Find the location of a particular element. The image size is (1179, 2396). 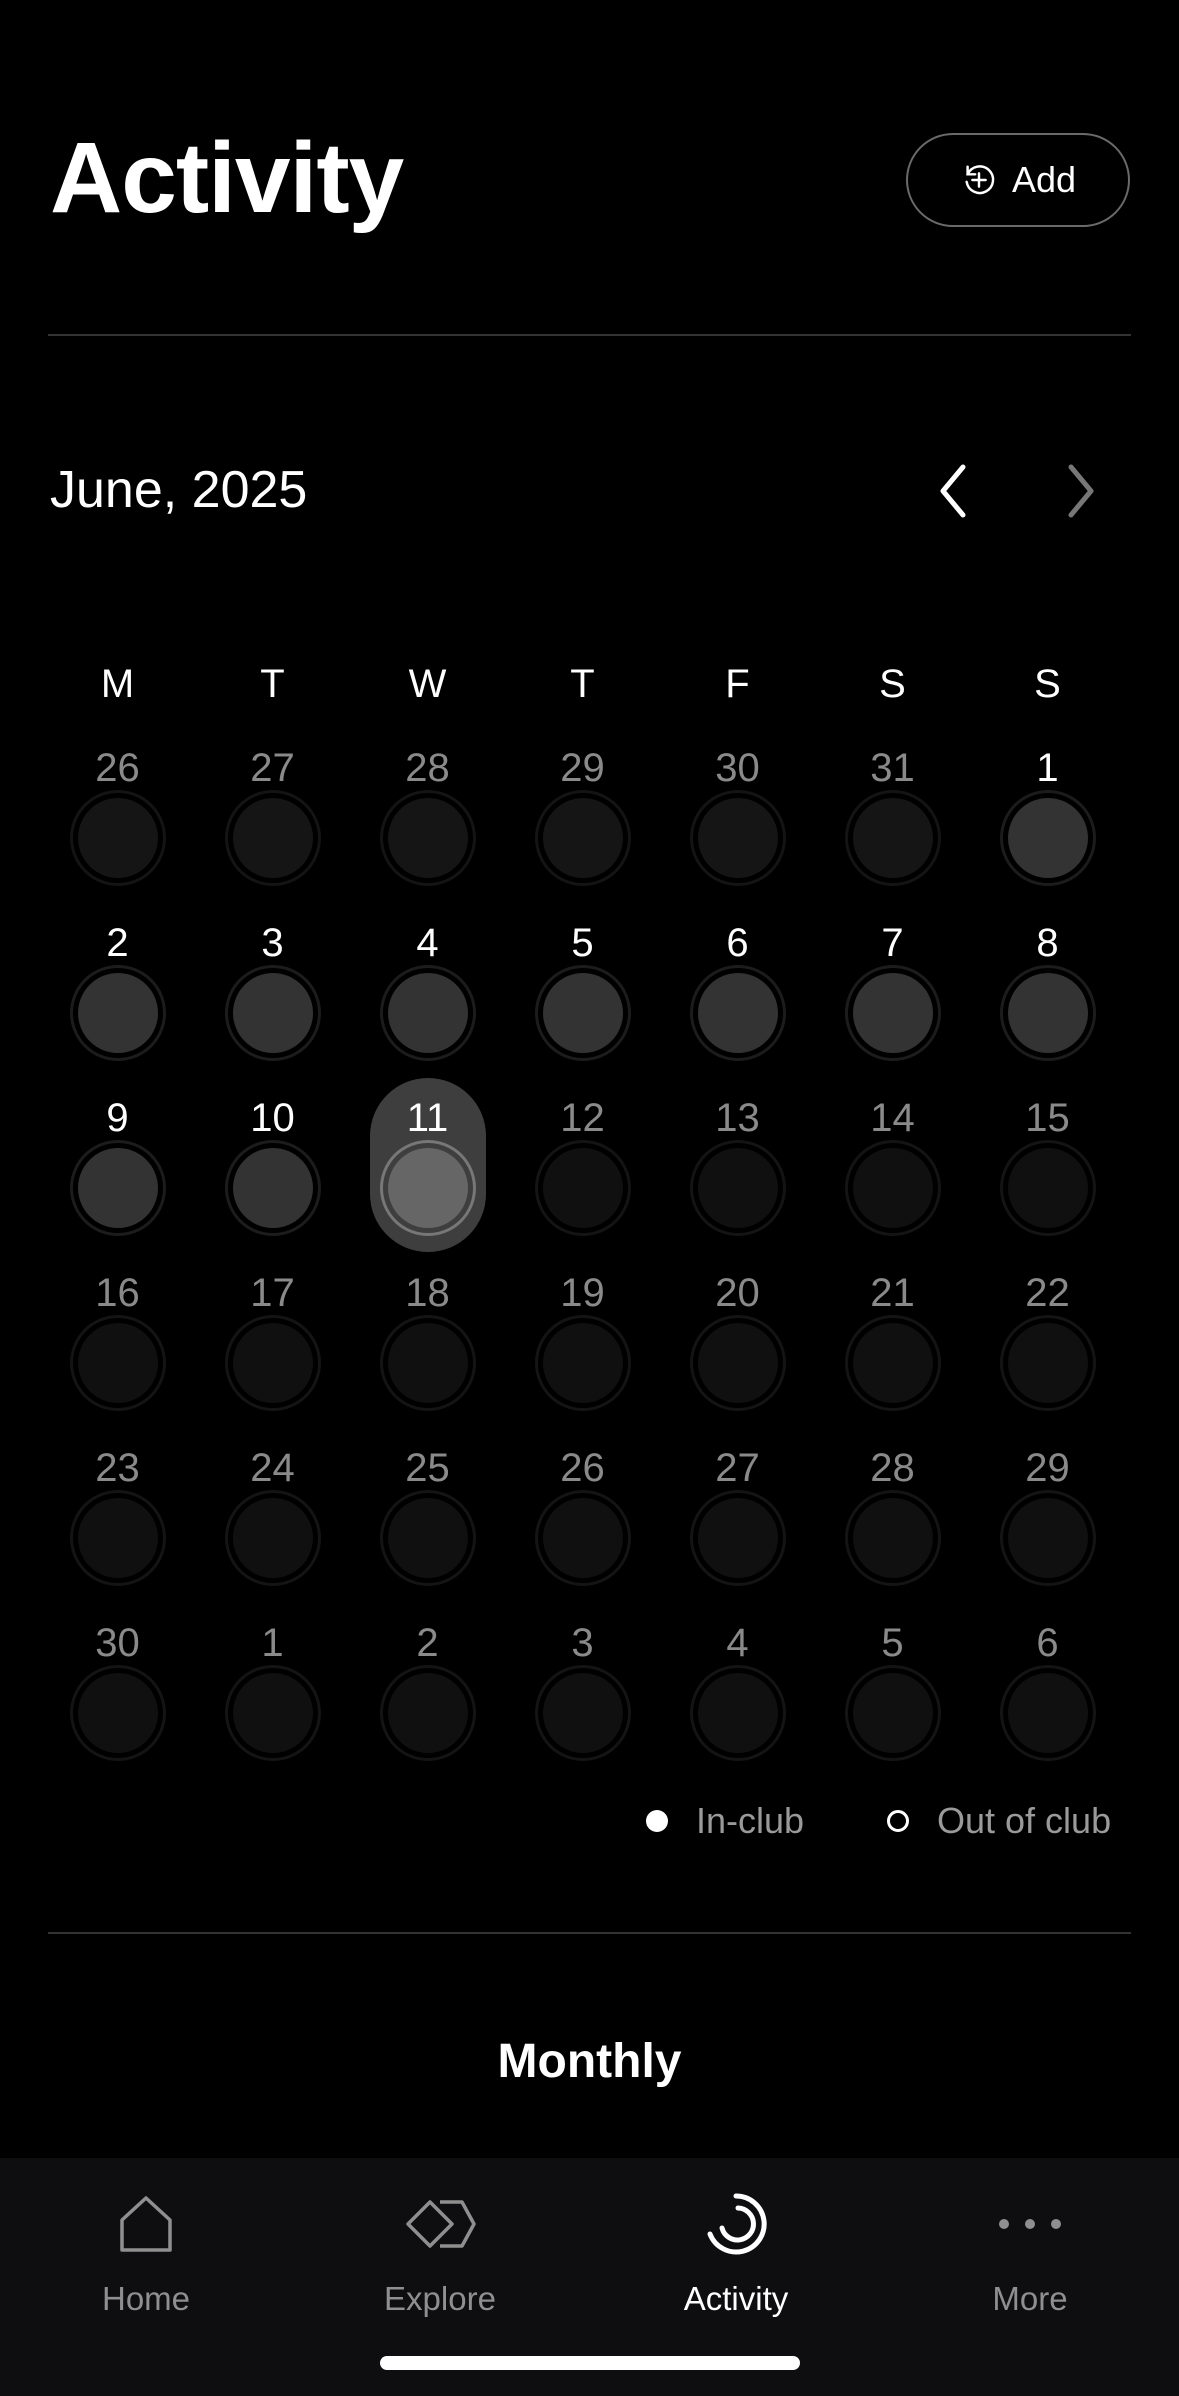

day-number: 16 is located at coordinates (117, 1293).